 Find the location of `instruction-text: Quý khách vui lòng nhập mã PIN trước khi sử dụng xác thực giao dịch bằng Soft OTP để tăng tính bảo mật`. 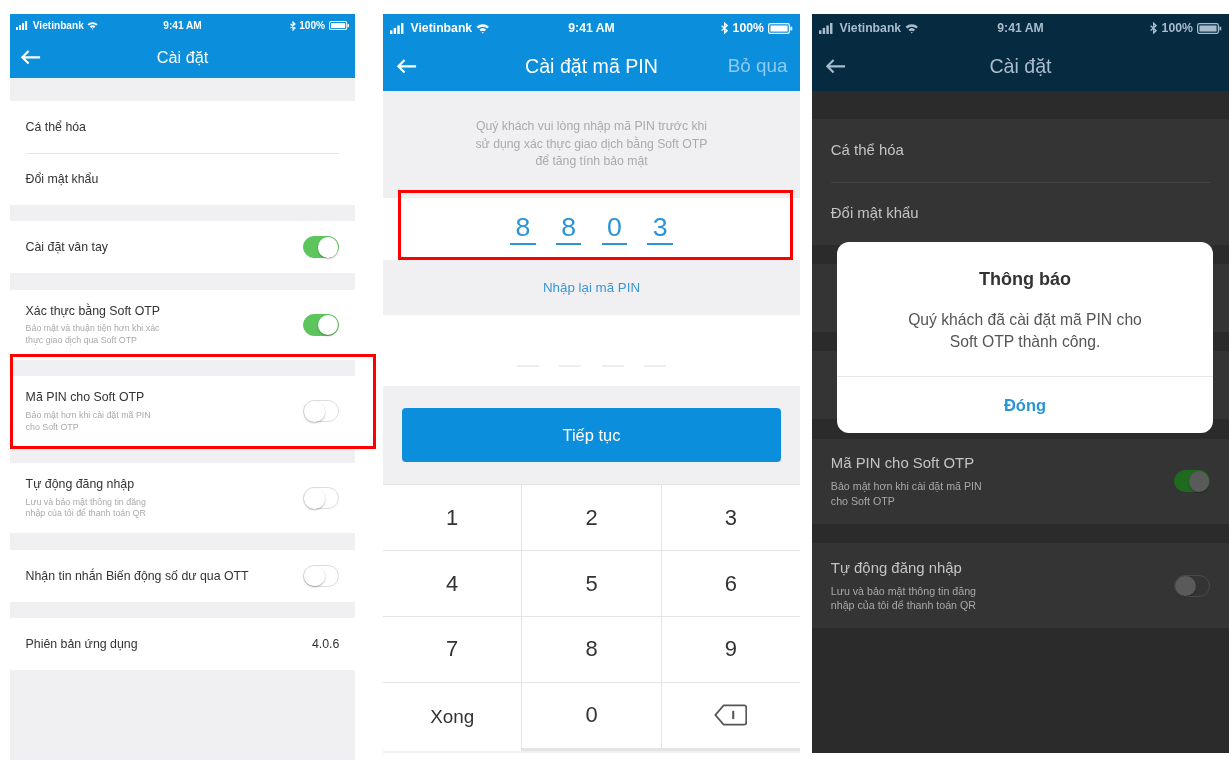

instruction-text: Quý khách vui lòng nhập mã PIN trước khi sử dụng xác thực giao dịch bằng Soft OTP để tăng tính bảo mật is located at coordinates (591, 144).